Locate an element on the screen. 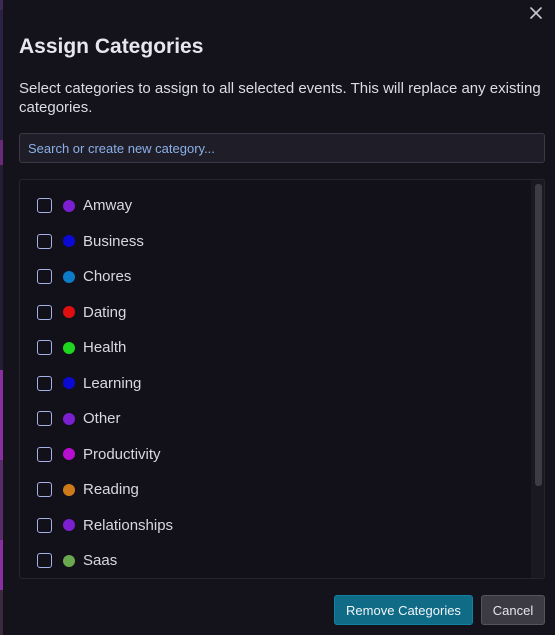 The image size is (555, 635). category-label: Saas is located at coordinates (100, 561).